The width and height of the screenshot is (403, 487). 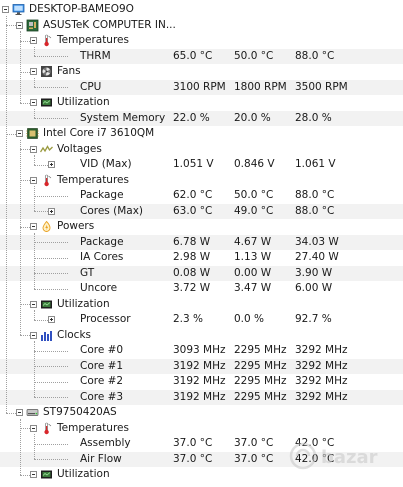 I want to click on value-max: 3.90 W, so click(x=314, y=272).